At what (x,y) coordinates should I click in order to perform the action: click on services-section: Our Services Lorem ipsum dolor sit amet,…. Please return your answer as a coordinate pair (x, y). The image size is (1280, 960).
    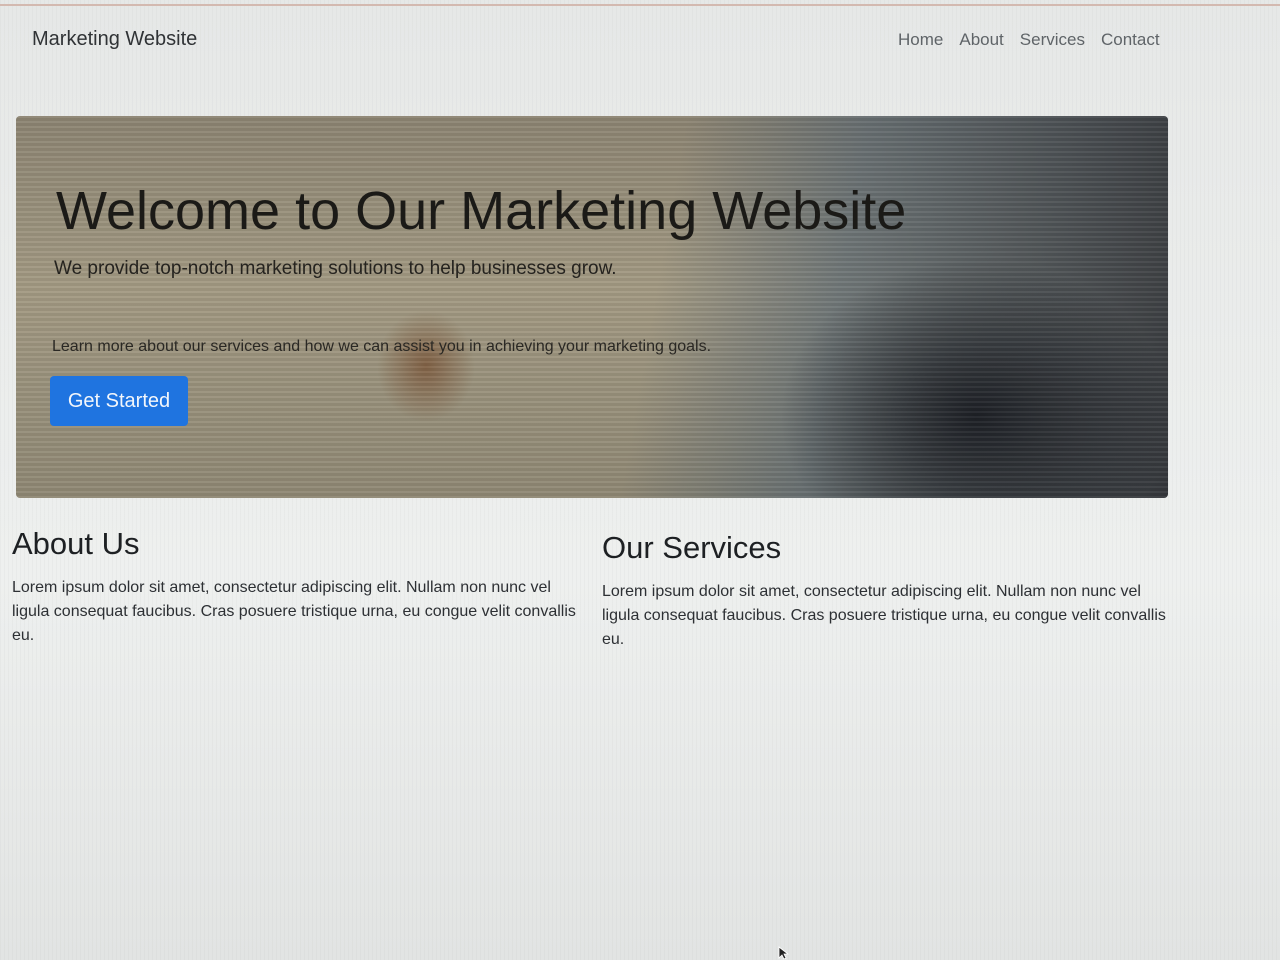
    Looking at the image, I should click on (887, 591).